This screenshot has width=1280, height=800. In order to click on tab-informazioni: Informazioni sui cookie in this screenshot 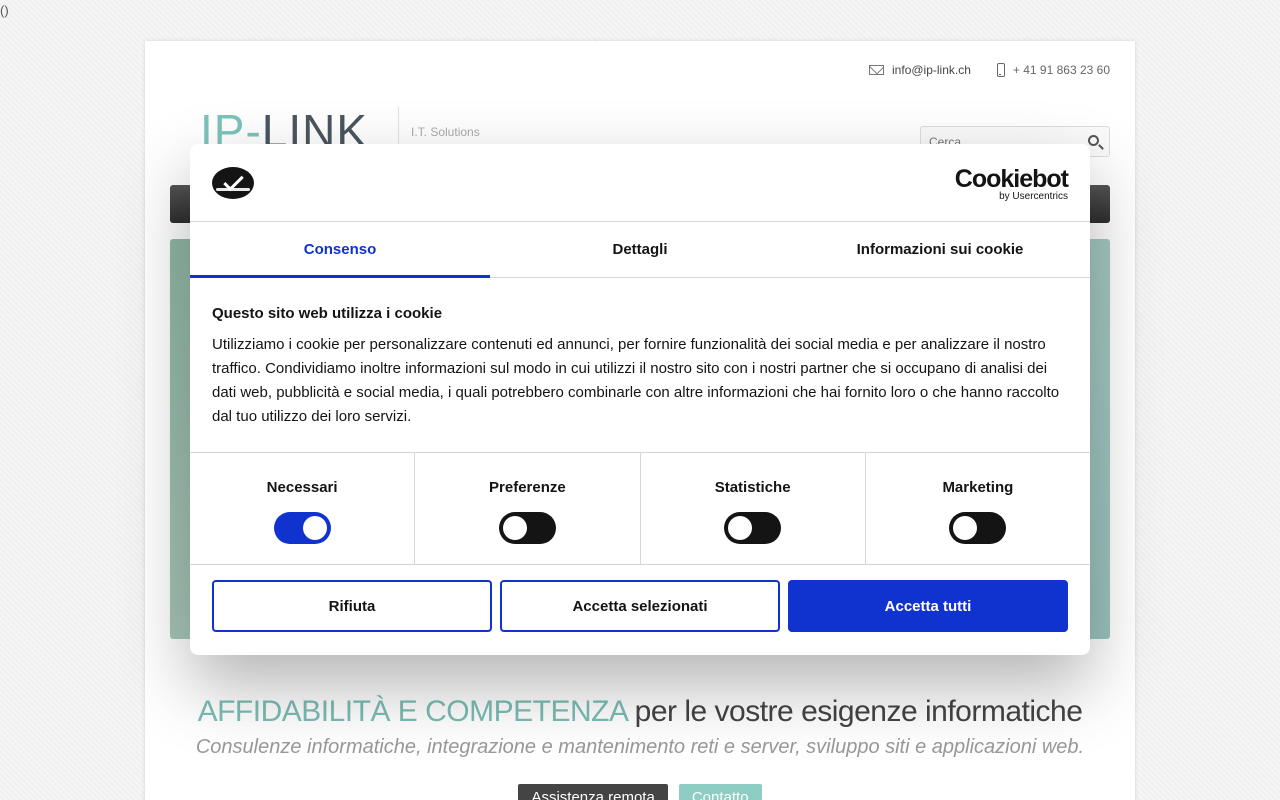, I will do `click(940, 249)`.